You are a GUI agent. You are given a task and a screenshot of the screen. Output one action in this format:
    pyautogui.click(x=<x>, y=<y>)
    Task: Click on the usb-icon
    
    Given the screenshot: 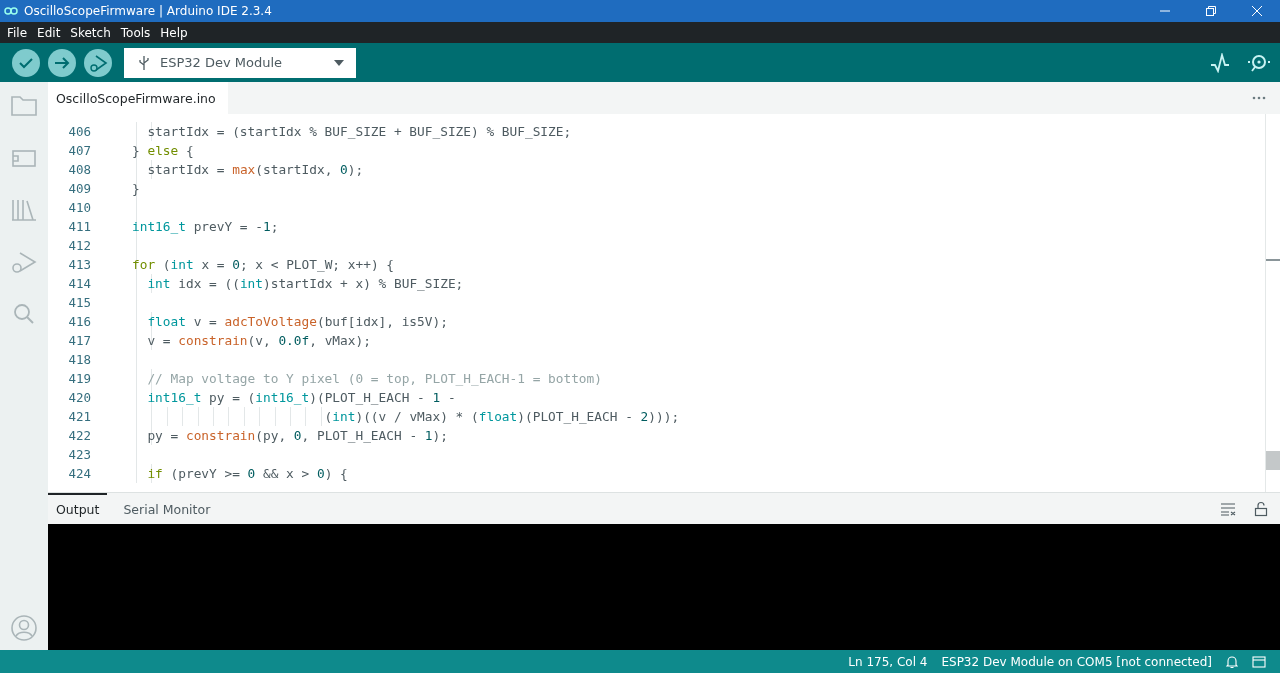 What is the action you would take?
    pyautogui.click(x=144, y=62)
    